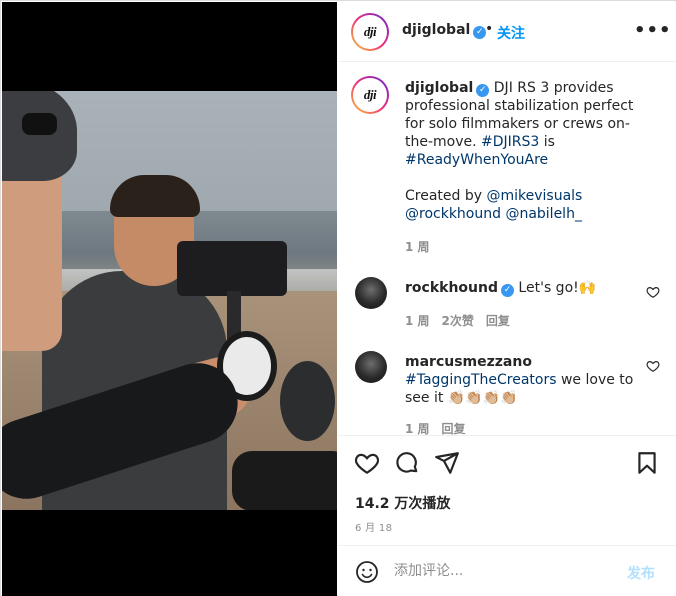 Image resolution: width=676 pixels, height=596 pixels. What do you see at coordinates (417, 247) in the screenshot?
I see `caption-time: 1 周` at bounding box center [417, 247].